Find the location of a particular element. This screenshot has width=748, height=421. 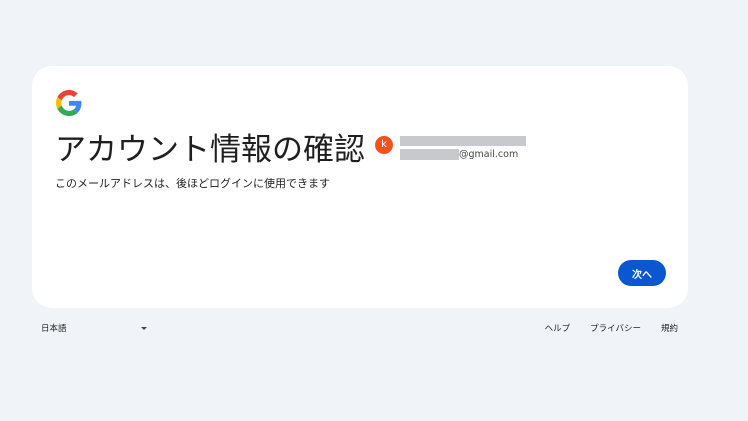

page-title: アカウント情報の確認 is located at coordinates (210, 150).